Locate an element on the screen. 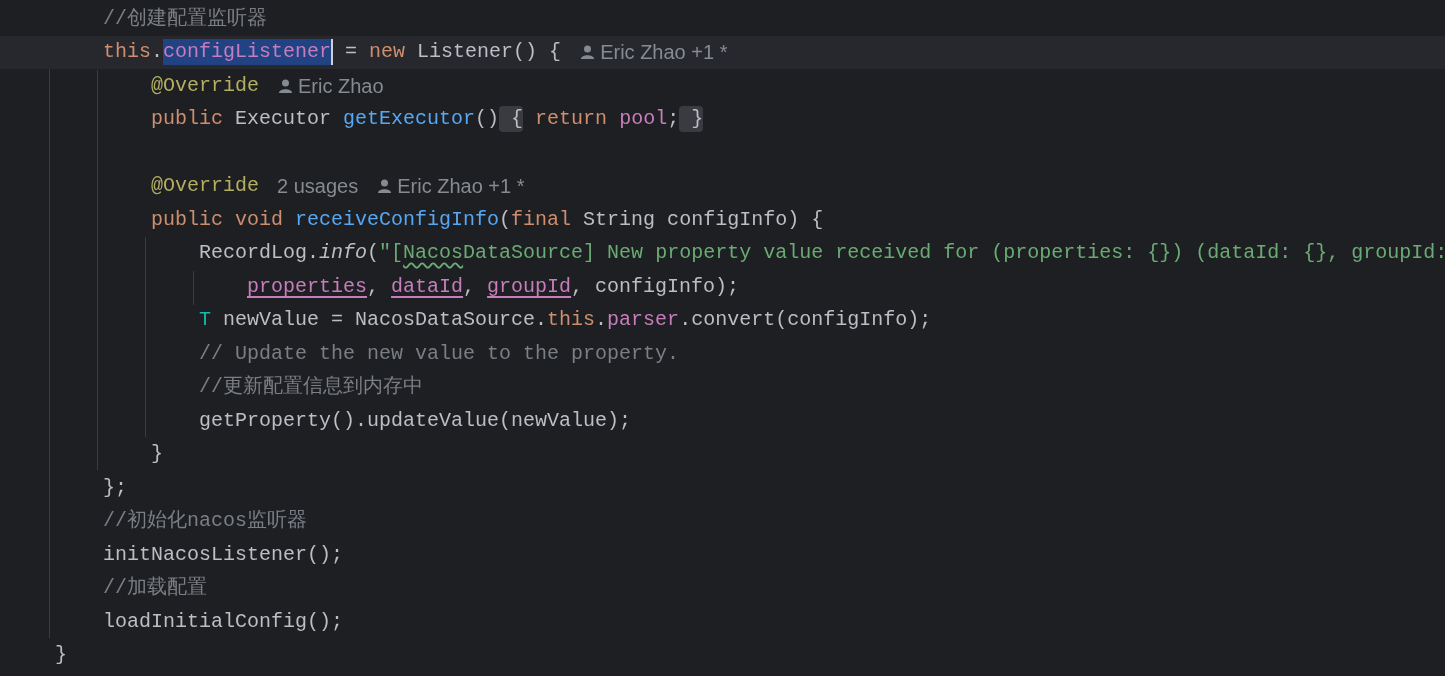  code-text: .convert(configInfo); is located at coordinates (805, 320).